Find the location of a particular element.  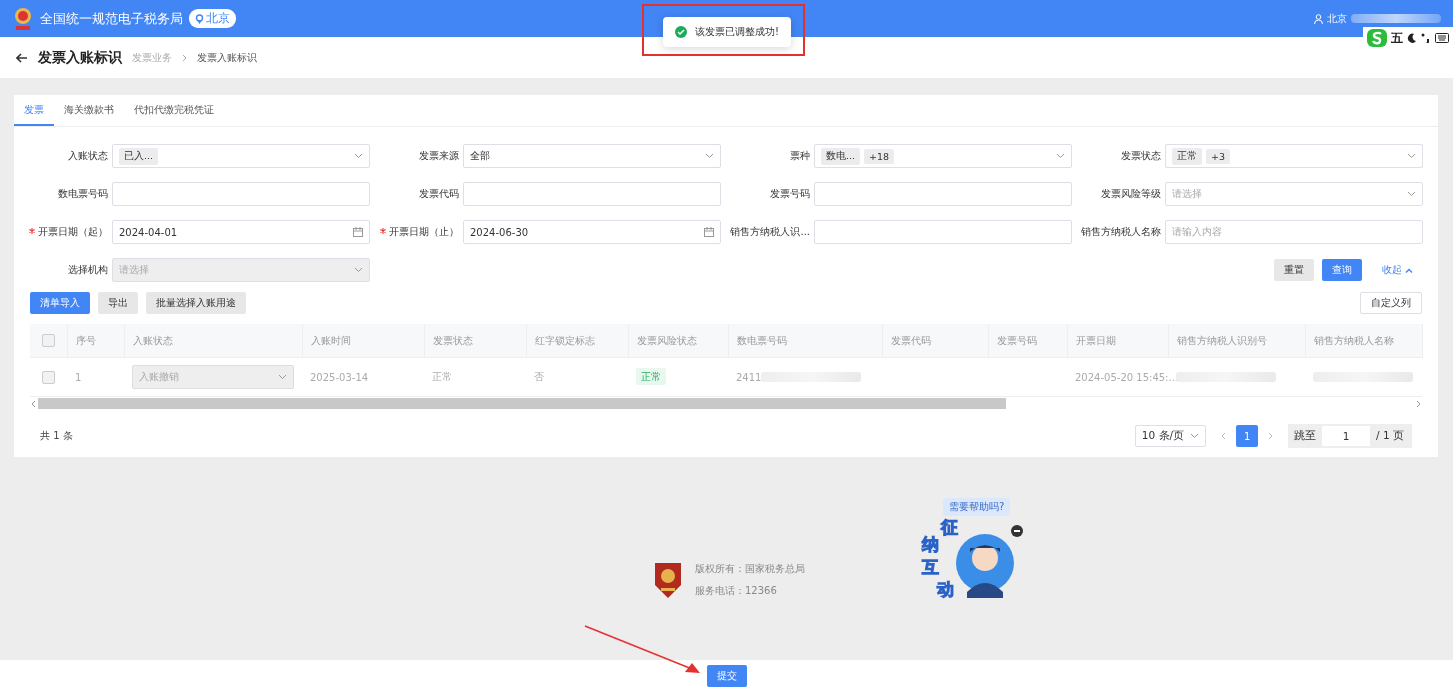

scroll-right-icon is located at coordinates (1419, 403).